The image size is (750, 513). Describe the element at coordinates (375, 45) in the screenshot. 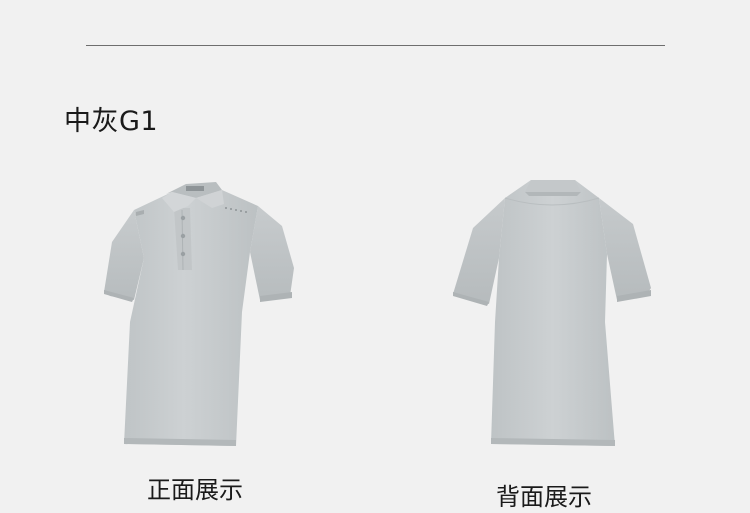

I see `section-divider` at that location.